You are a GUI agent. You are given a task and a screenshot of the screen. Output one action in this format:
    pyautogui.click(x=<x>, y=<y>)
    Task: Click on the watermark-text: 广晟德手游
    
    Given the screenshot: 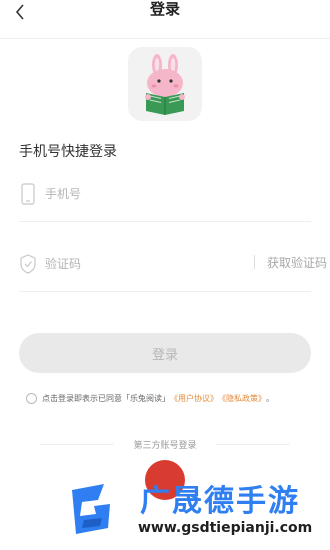 What is the action you would take?
    pyautogui.click(x=220, y=501)
    